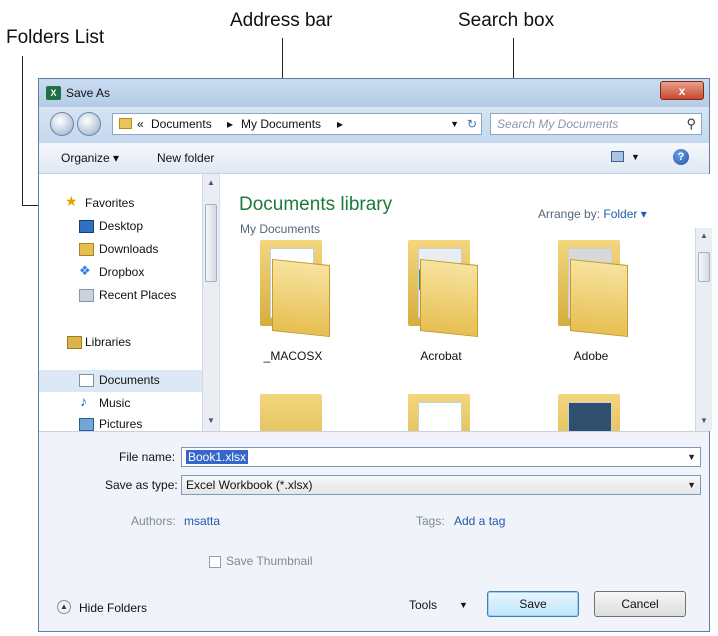  Describe the element at coordinates (533, 604) in the screenshot. I see `save-button: Save` at that location.